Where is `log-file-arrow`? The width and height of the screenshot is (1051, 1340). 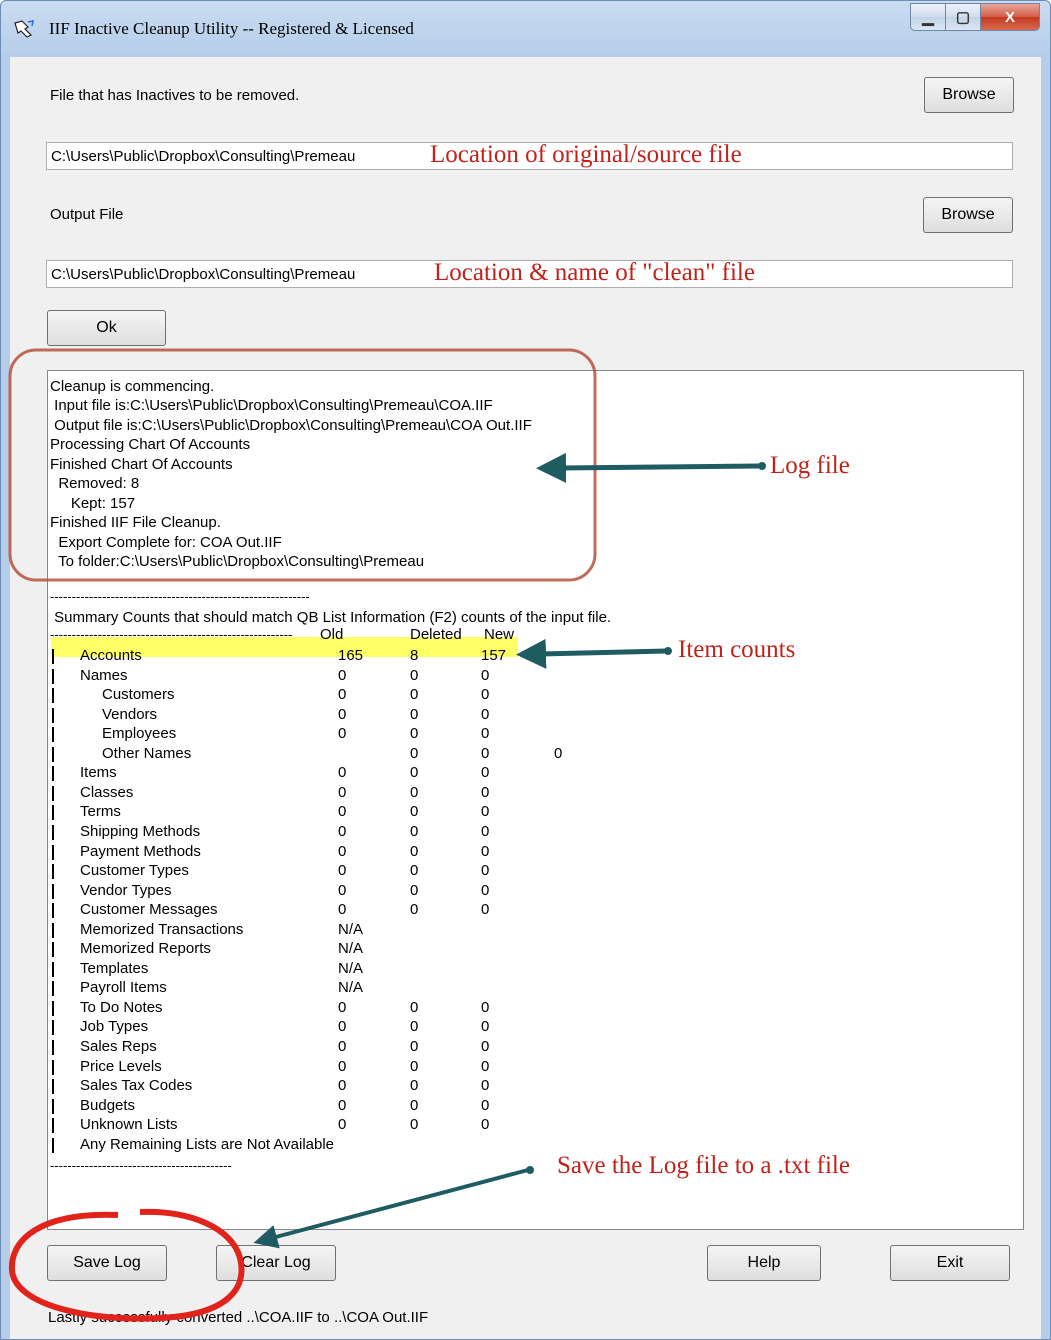
log-file-arrow is located at coordinates (648, 467).